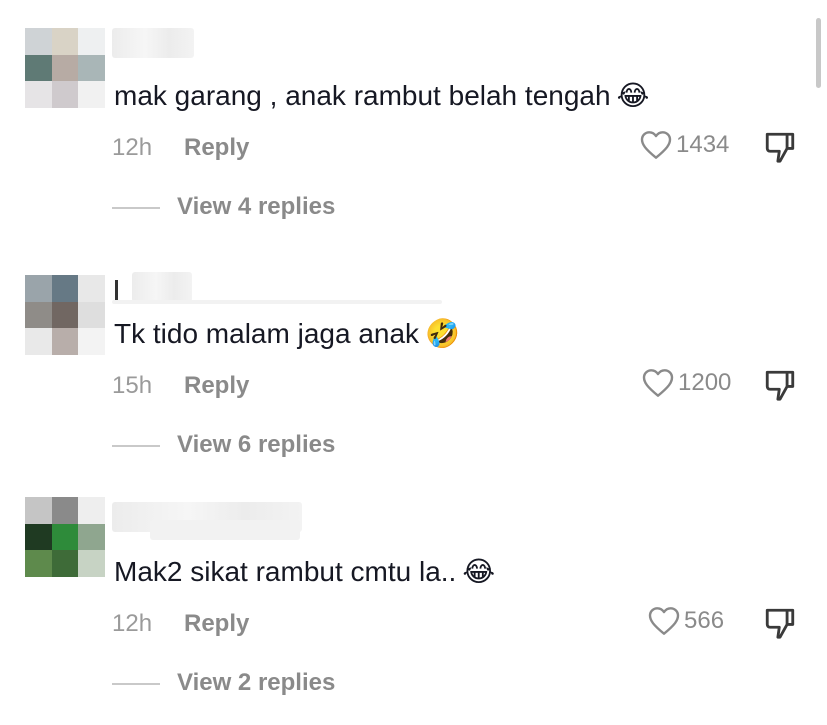 Image resolution: width=827 pixels, height=725 pixels. I want to click on username-initial, so click(116, 291).